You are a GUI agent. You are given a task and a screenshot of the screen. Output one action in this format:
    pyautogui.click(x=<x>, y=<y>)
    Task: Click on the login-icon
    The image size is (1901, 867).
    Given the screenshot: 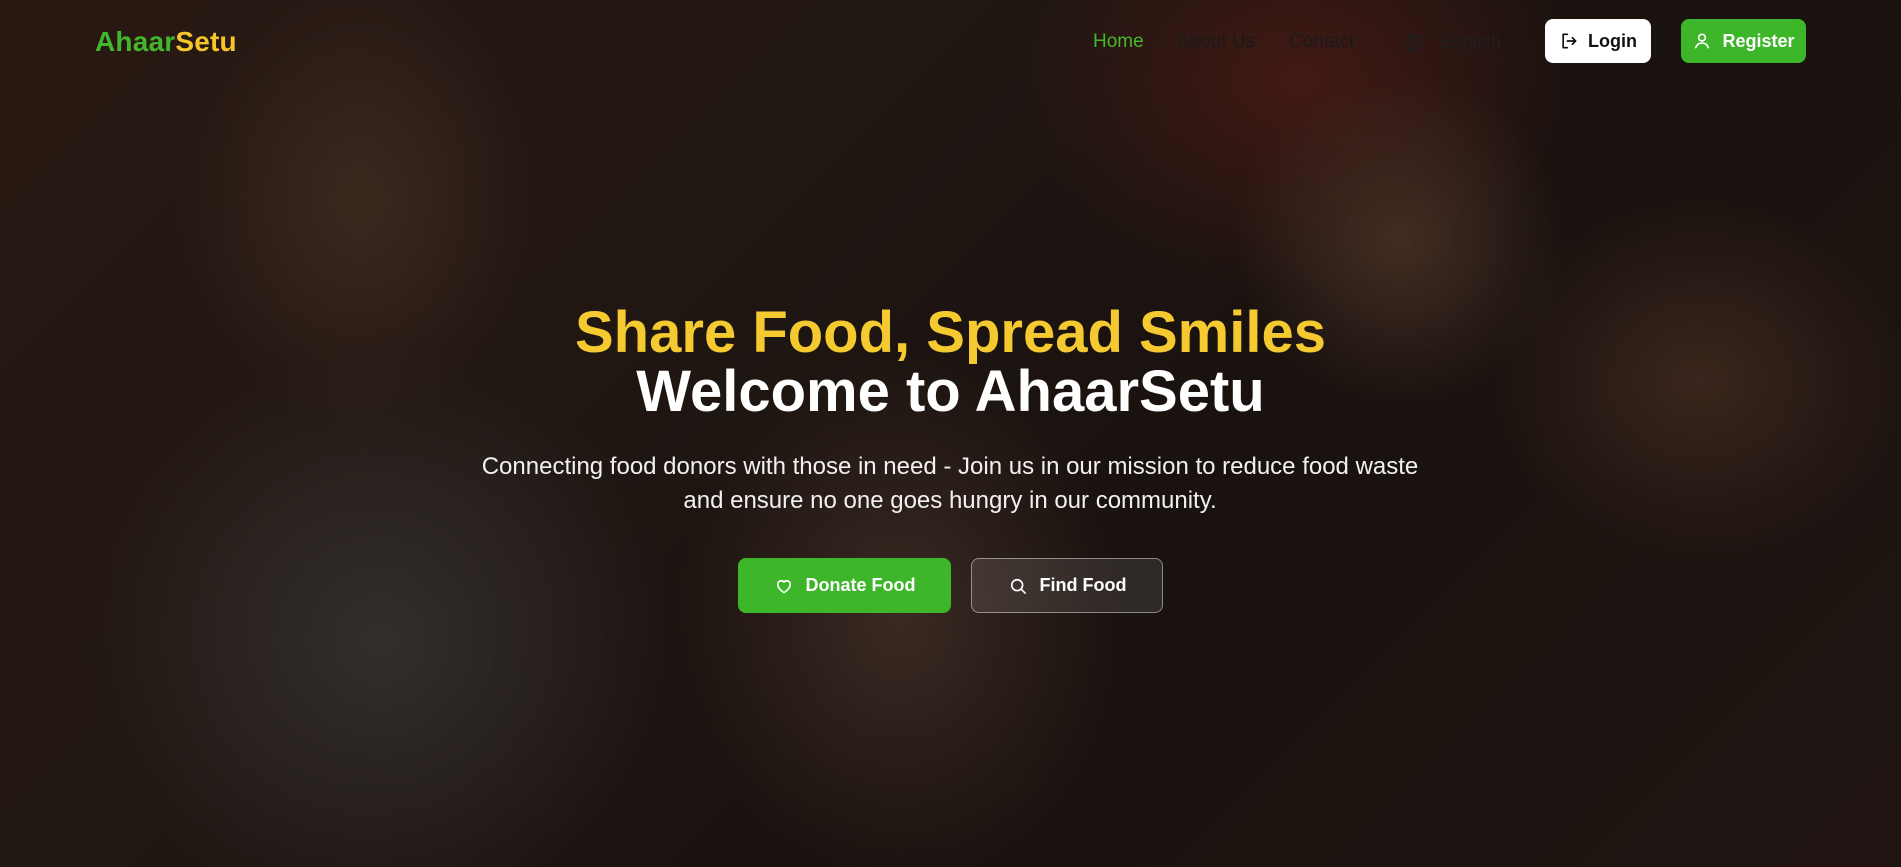 What is the action you would take?
    pyautogui.click(x=1569, y=41)
    